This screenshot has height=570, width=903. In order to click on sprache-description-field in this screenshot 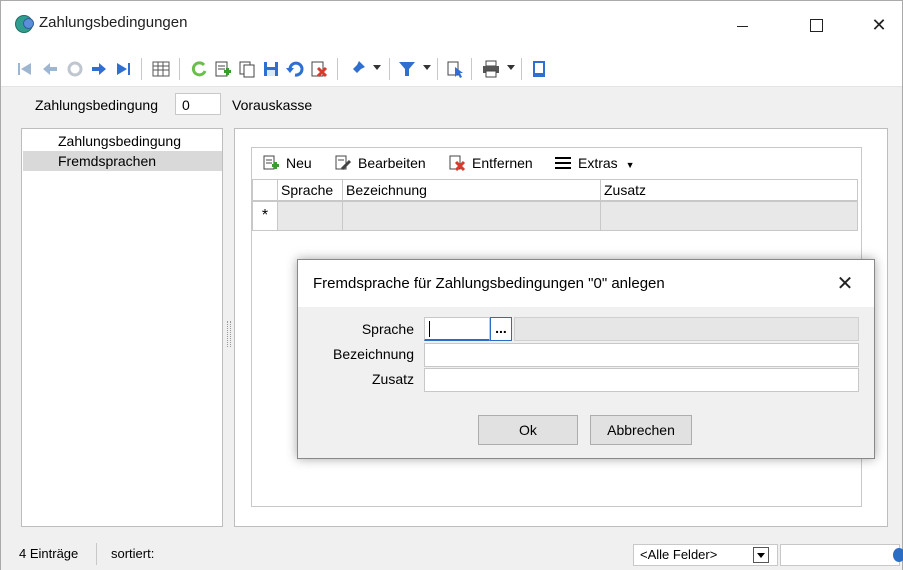, I will do `click(686, 329)`.